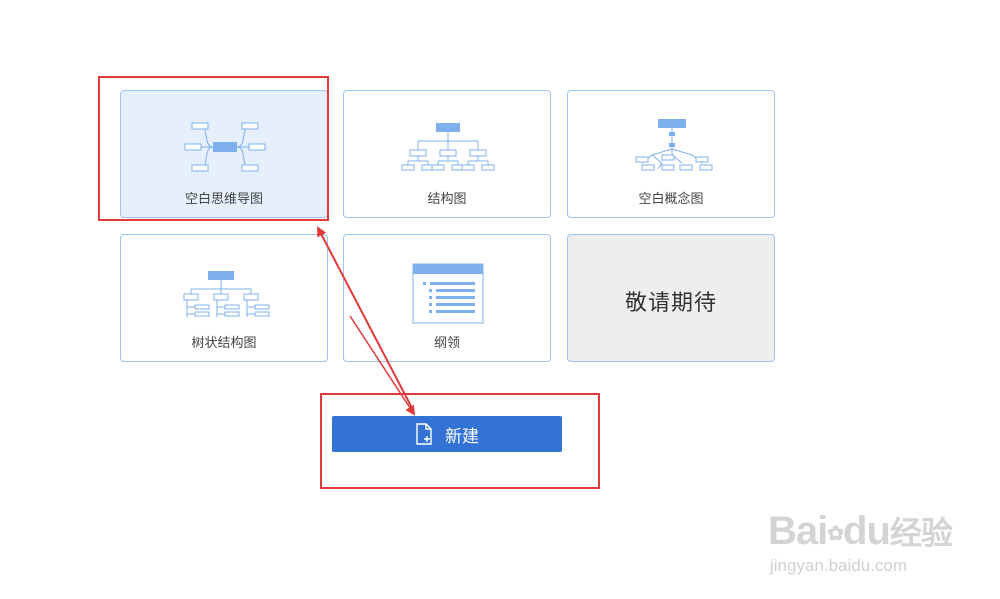 This screenshot has height=599, width=1000. Describe the element at coordinates (223, 199) in the screenshot. I see `template-label: 空白思维导图` at that location.